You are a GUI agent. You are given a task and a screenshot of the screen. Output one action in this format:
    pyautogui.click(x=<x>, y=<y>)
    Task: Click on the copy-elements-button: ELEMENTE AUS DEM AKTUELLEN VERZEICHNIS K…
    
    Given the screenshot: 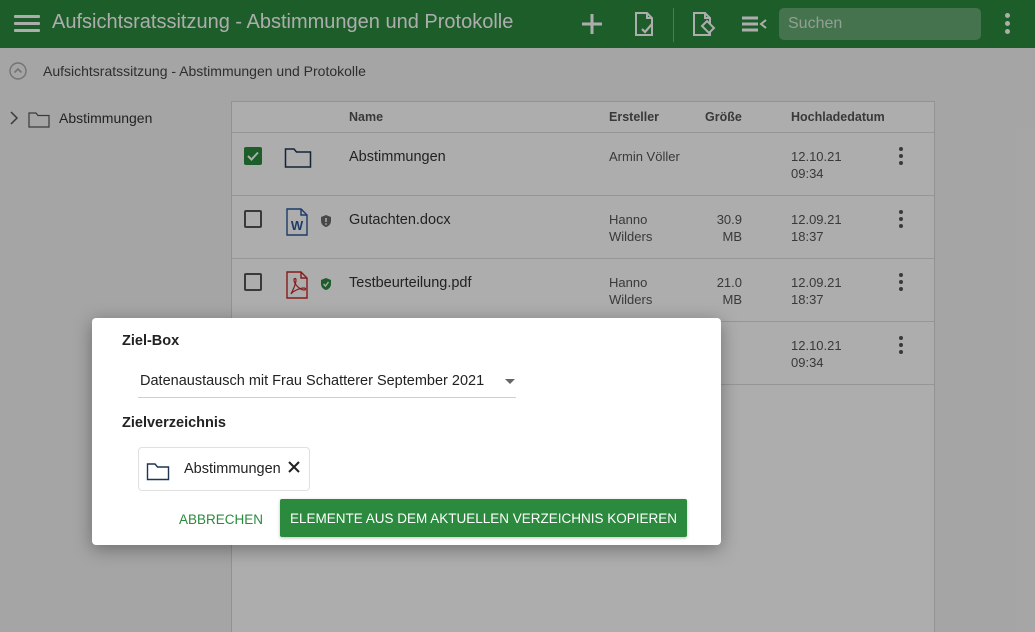 What is the action you would take?
    pyautogui.click(x=483, y=518)
    